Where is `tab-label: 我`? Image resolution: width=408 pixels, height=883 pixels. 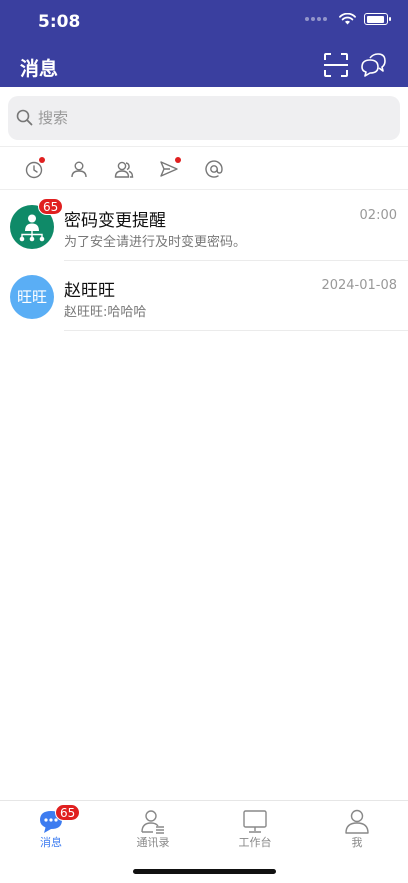 tab-label: 我 is located at coordinates (357, 842).